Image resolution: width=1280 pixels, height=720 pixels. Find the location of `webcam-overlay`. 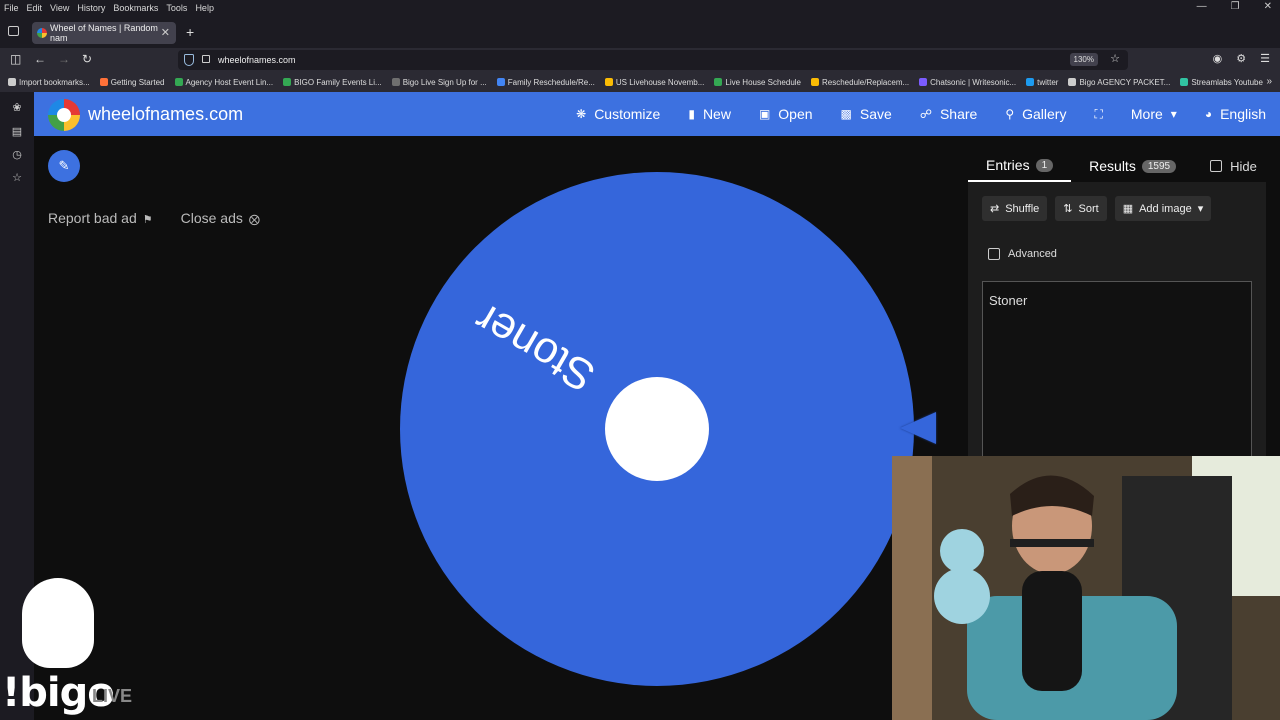

webcam-overlay is located at coordinates (1086, 588).